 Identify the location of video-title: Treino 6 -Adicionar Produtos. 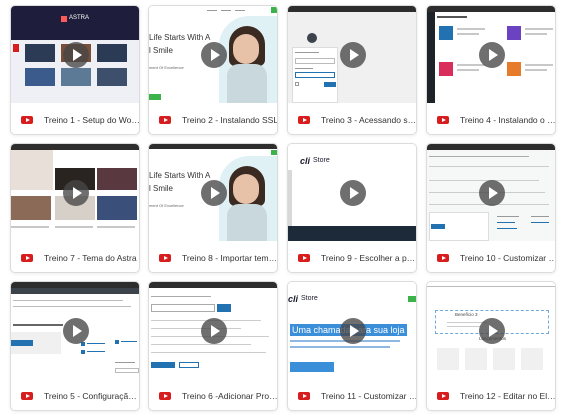
(229, 395).